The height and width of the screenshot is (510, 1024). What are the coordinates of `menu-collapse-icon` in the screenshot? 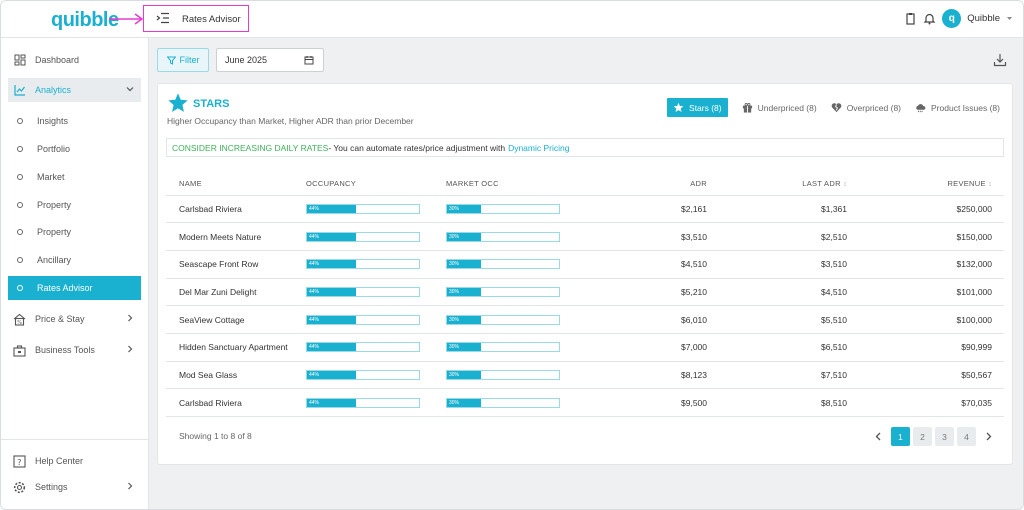 It's located at (163, 18).